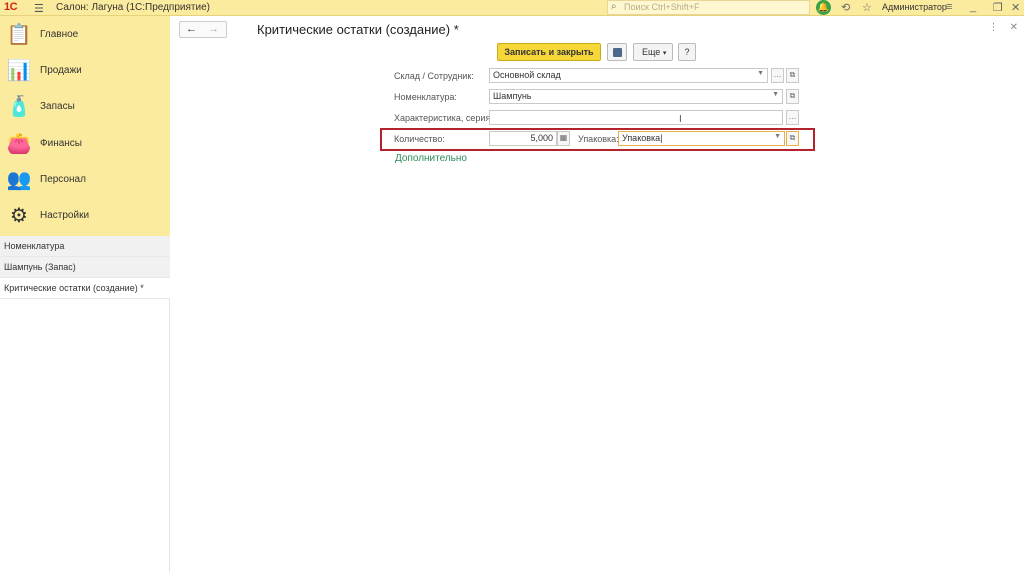 The image size is (1024, 572). What do you see at coordinates (19, 216) in the screenshot?
I see `gear-icon: ⚙` at bounding box center [19, 216].